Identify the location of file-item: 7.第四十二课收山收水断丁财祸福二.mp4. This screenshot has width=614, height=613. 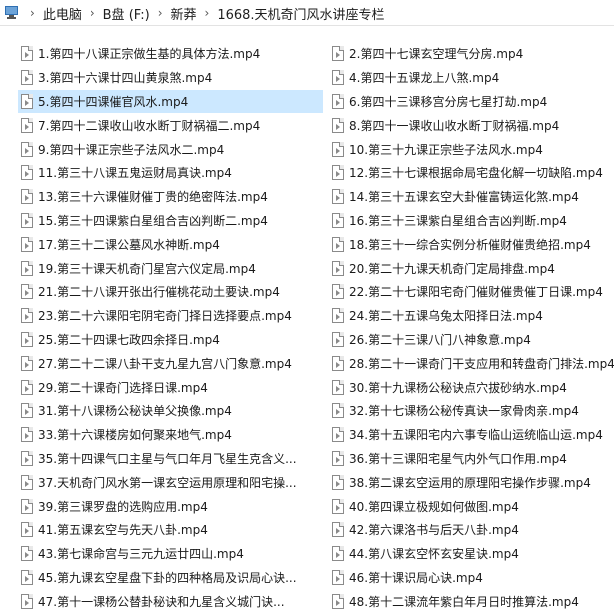
(170, 125).